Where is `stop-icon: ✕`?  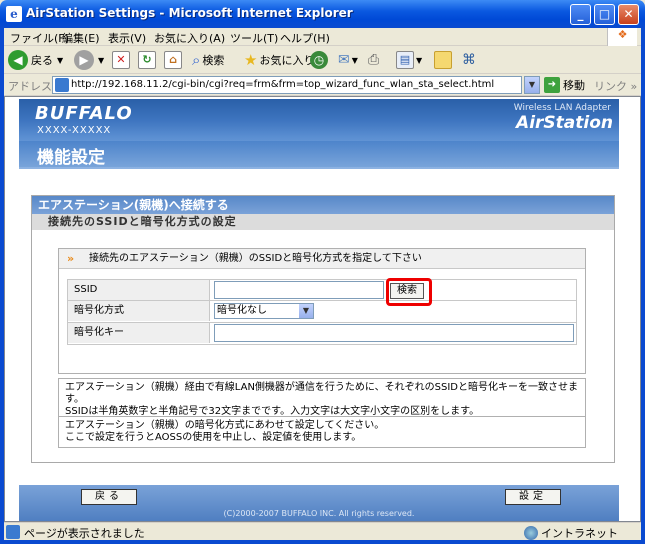 stop-icon: ✕ is located at coordinates (121, 60).